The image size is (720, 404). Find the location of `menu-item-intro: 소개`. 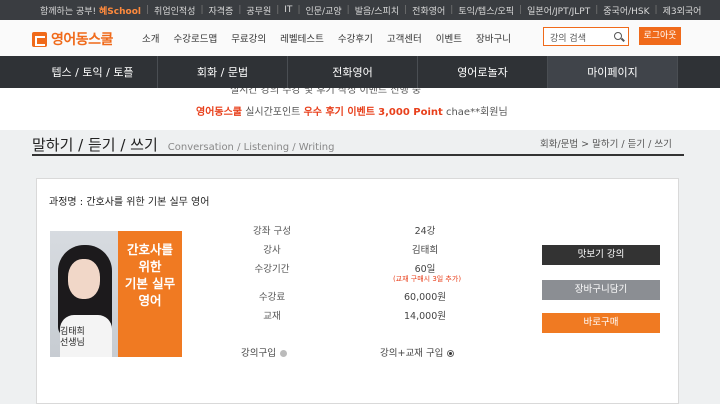

menu-item-intro: 소개 is located at coordinates (150, 38).